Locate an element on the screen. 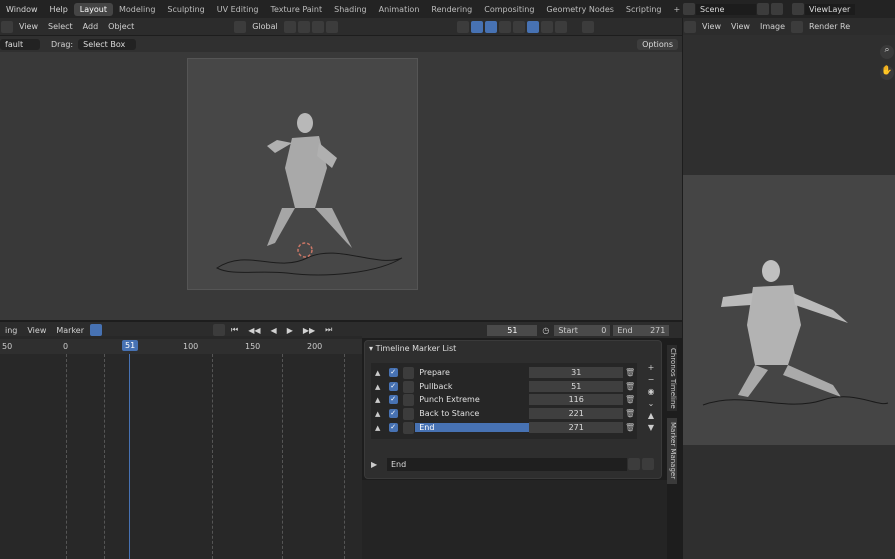  xray-icon is located at coordinates (504, 26).